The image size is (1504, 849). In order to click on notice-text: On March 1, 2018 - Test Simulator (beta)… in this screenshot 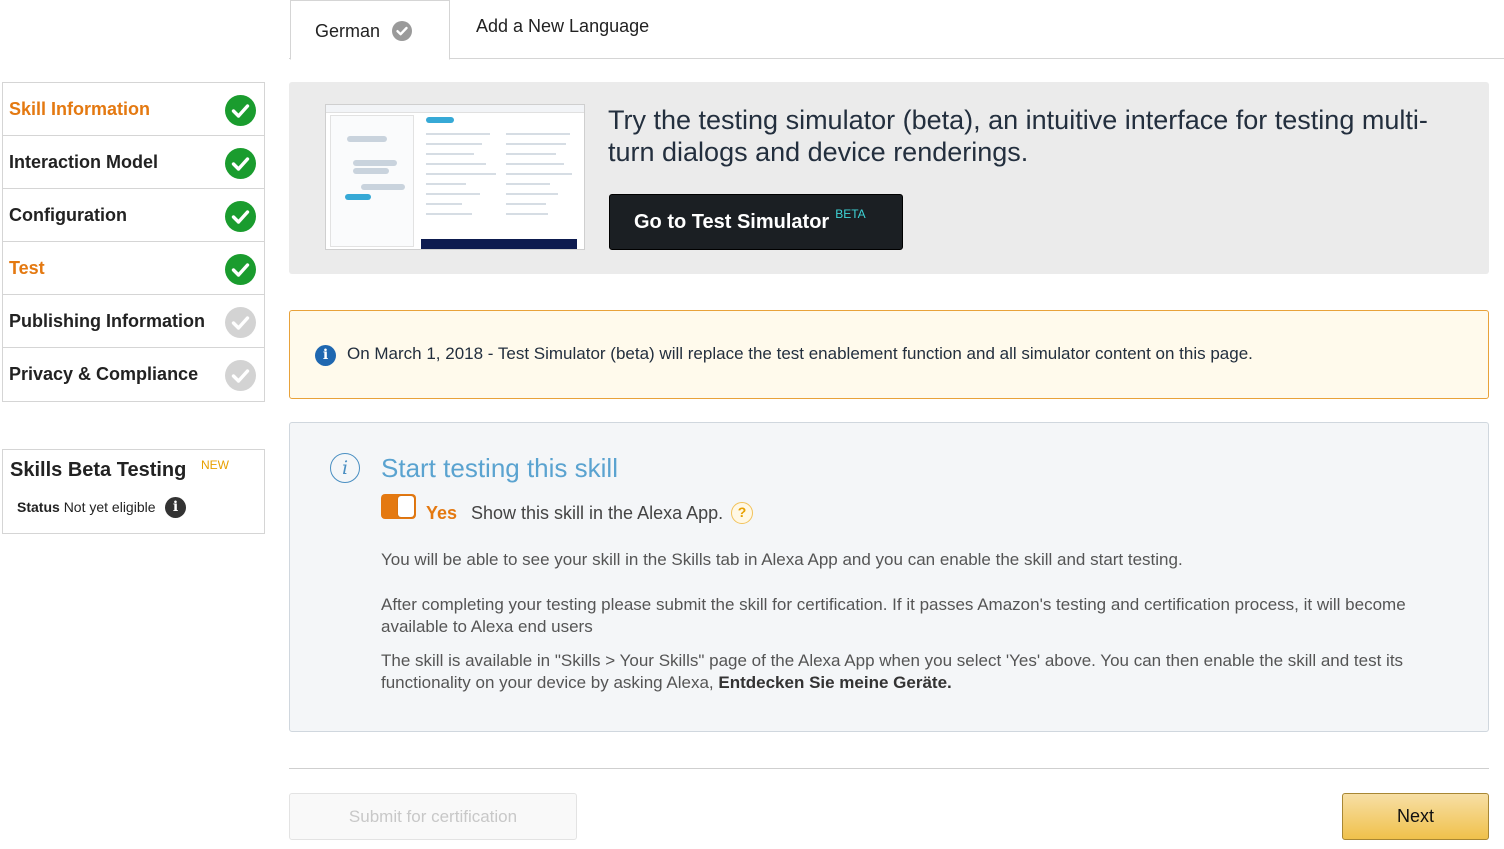, I will do `click(800, 353)`.